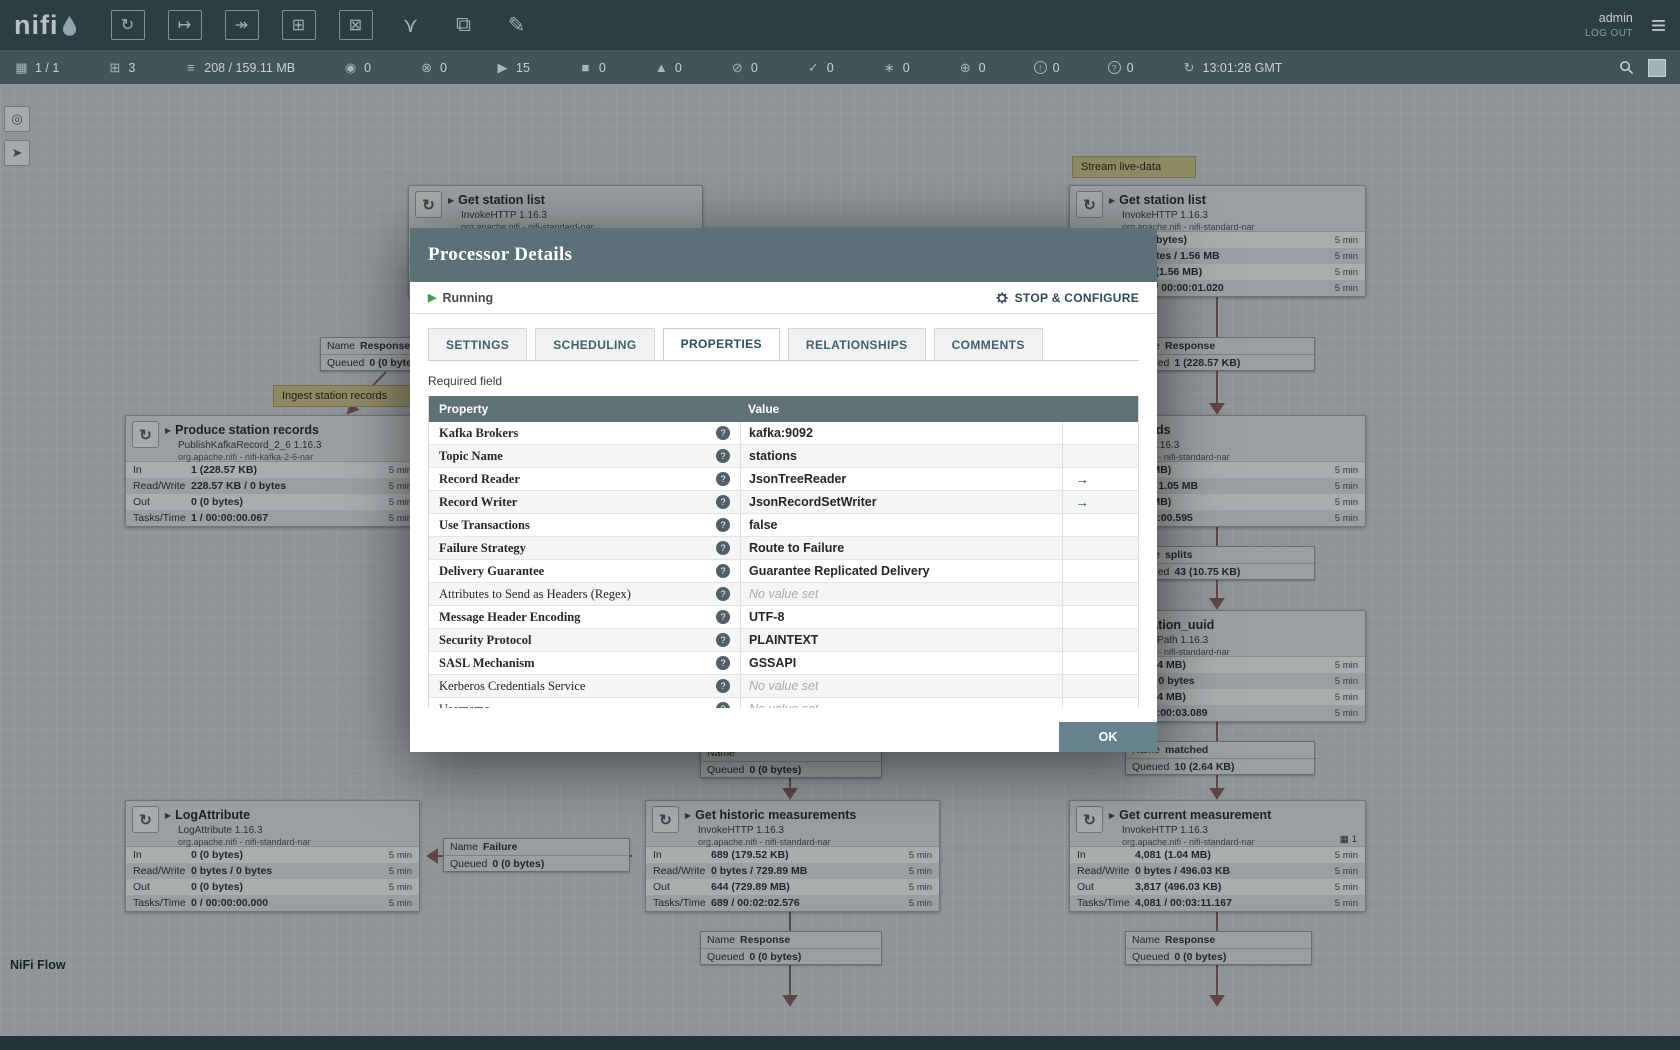 The image size is (1680, 1050). Describe the element at coordinates (1067, 298) in the screenshot. I see `stop-and-configure-button: STOP & CONFIGURE` at that location.